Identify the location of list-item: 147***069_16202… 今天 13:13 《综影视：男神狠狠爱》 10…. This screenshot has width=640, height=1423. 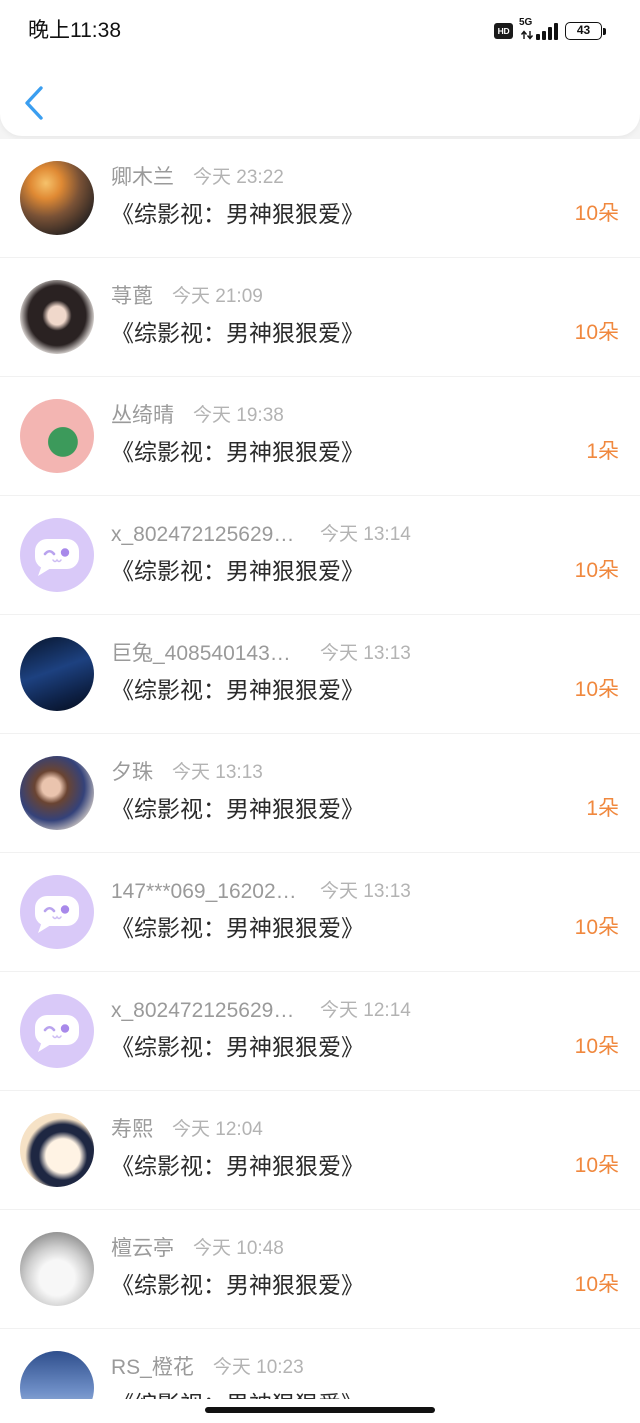
(320, 912).